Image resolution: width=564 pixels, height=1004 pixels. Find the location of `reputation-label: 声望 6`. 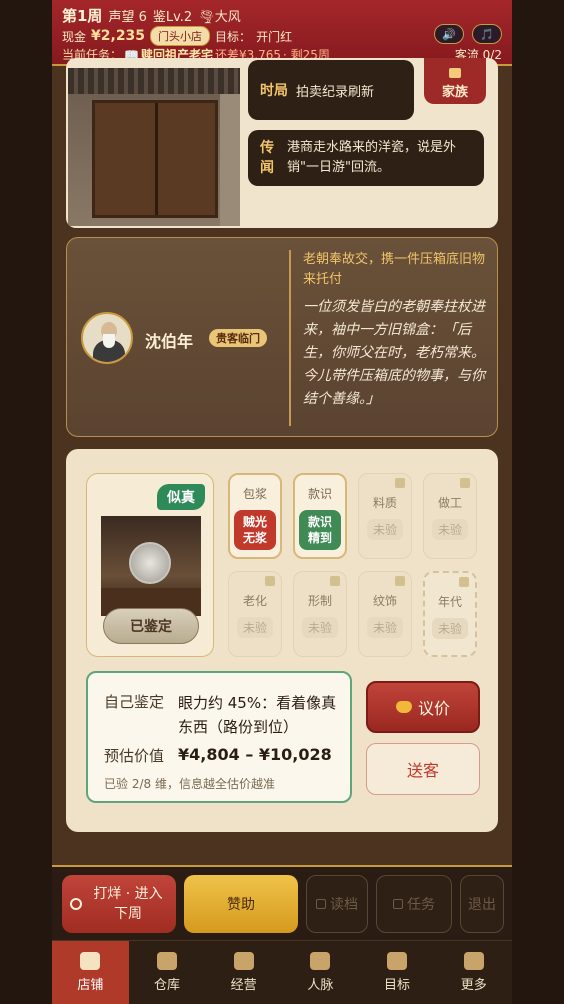

reputation-label: 声望 6 is located at coordinates (127, 17).